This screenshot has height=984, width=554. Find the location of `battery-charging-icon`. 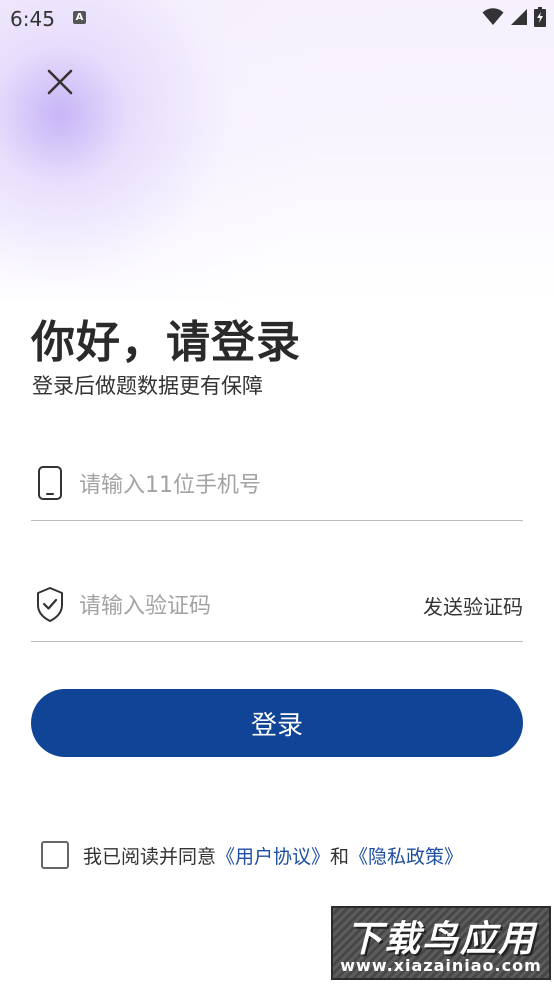

battery-charging-icon is located at coordinates (540, 17).